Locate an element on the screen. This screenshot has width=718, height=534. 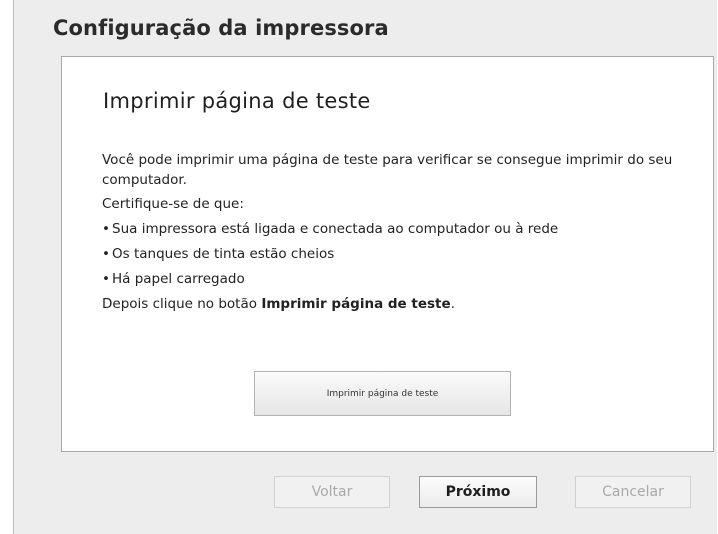
panel-title: Imprimir página de teste is located at coordinates (237, 101).